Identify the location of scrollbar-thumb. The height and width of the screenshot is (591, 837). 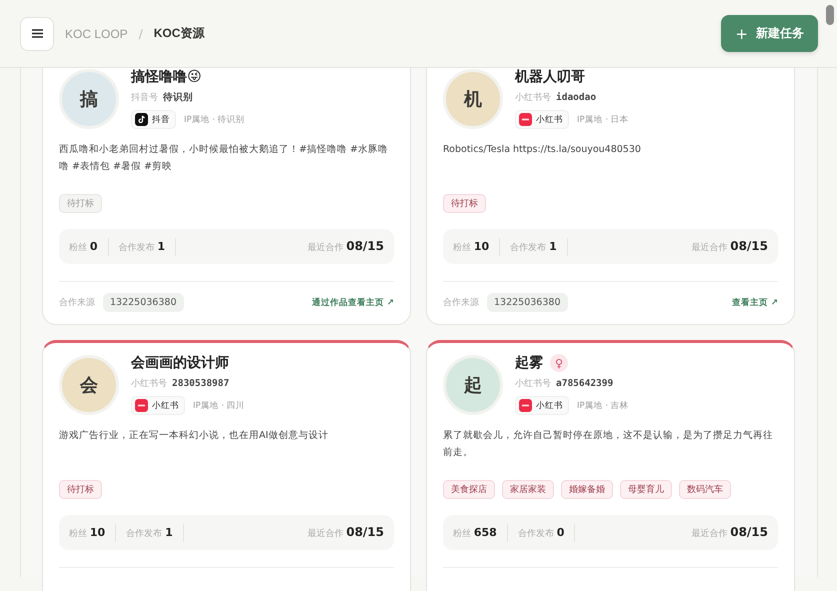
(830, 15).